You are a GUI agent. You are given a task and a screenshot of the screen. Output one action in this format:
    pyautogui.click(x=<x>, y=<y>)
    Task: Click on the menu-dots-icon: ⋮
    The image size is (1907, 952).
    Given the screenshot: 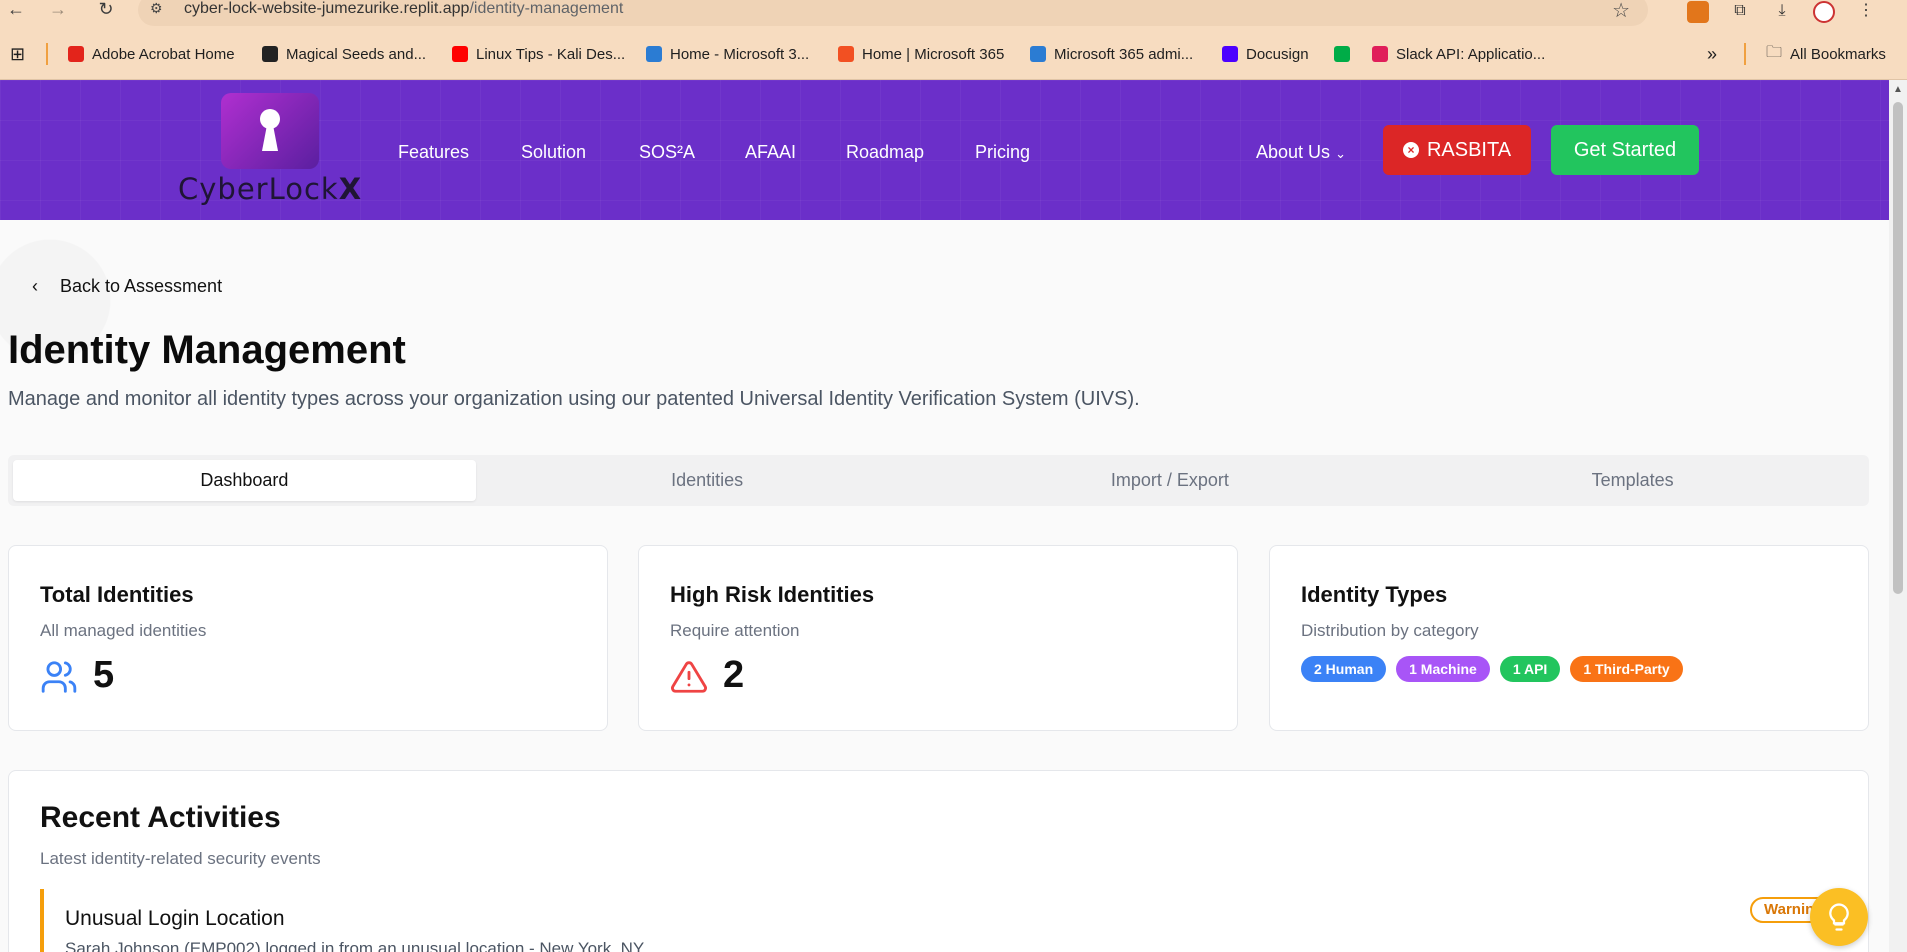 What is the action you would take?
    pyautogui.click(x=1866, y=12)
    